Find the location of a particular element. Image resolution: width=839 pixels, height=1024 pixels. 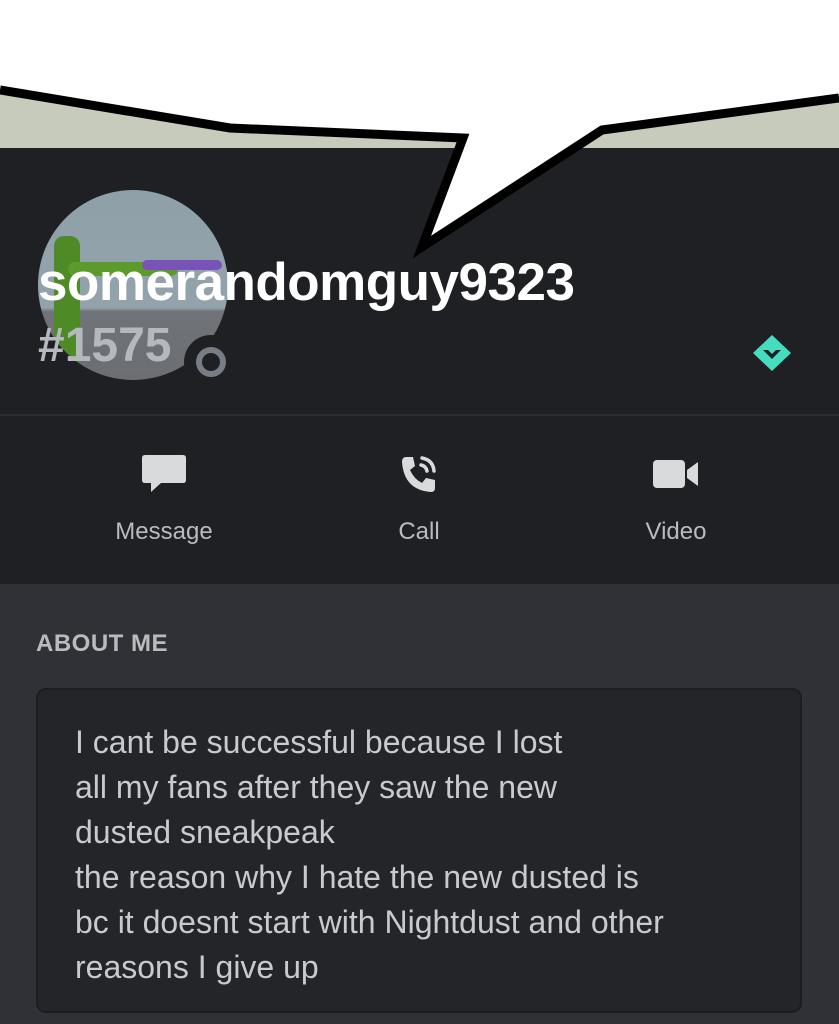

video-label: Video is located at coordinates (676, 531).